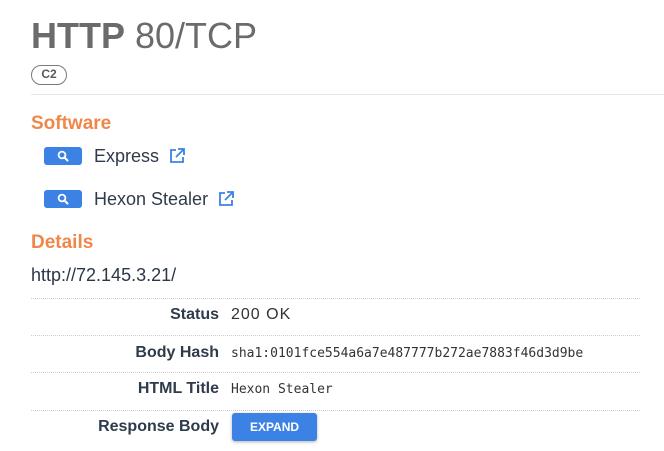 Image resolution: width=664 pixels, height=451 pixels. I want to click on header-divider, so click(347, 94).